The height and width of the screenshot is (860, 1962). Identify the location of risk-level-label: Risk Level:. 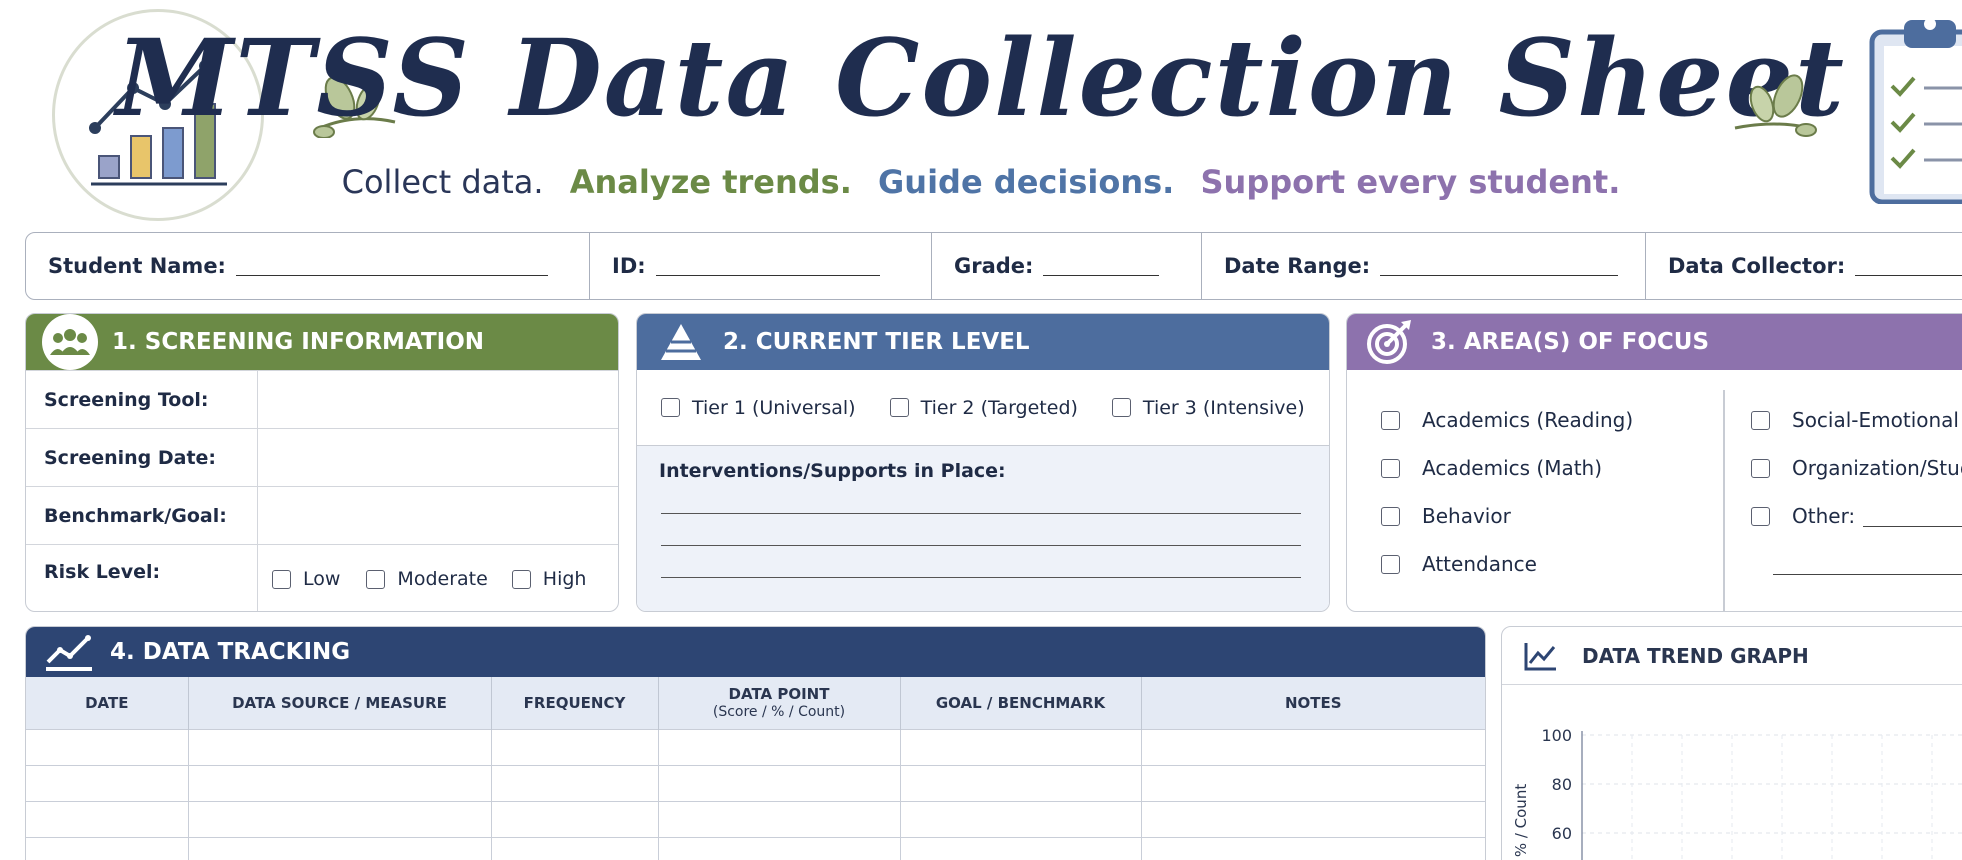
(142, 578).